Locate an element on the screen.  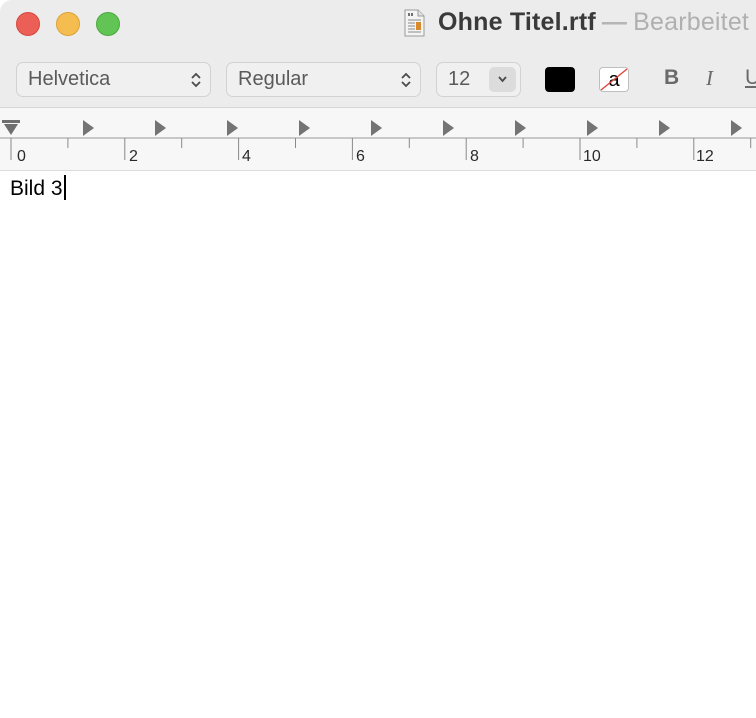
font-size-dropdown-button is located at coordinates (502, 79).